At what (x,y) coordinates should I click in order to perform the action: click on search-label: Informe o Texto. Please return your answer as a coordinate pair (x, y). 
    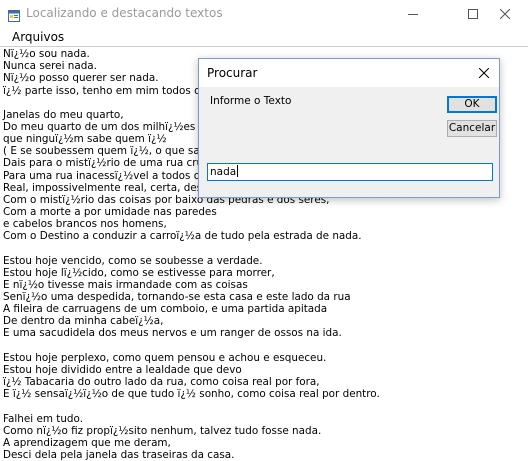
    Looking at the image, I should click on (251, 101).